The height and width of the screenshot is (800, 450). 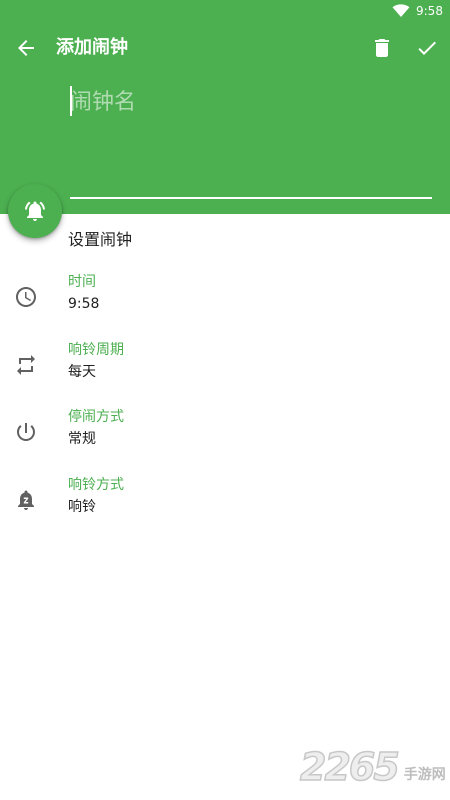 What do you see at coordinates (82, 372) in the screenshot?
I see `setting-value: 每天` at bounding box center [82, 372].